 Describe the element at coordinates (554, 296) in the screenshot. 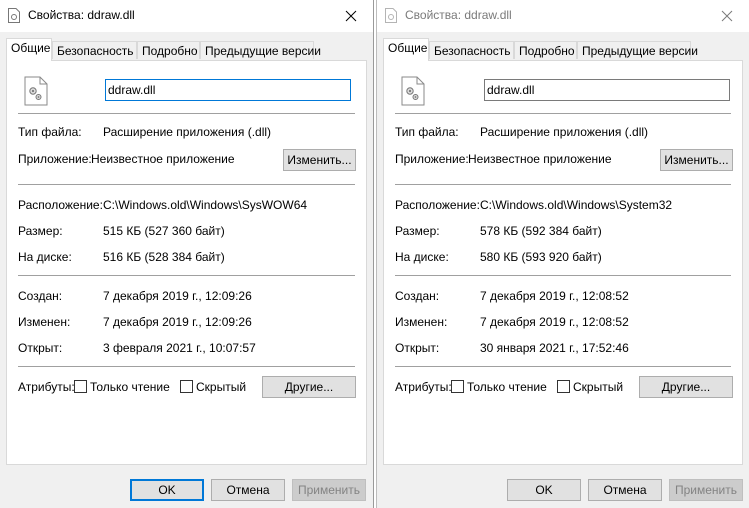

I see `created-value: 7 декабря 2019 г., 12:08:52` at that location.